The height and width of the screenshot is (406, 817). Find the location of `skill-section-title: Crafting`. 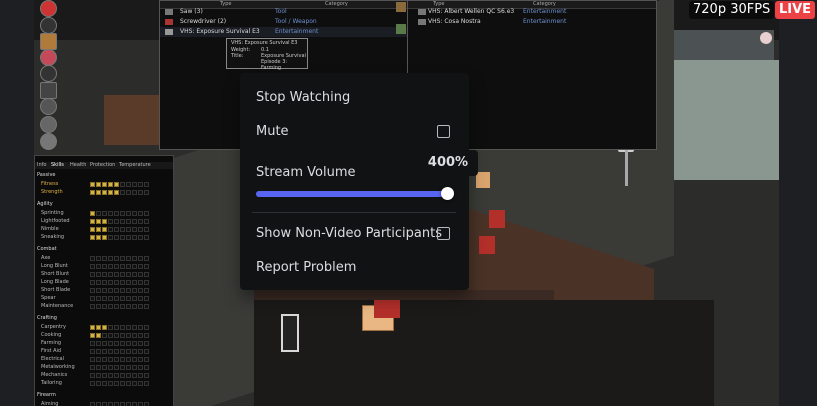

skill-section-title: Crafting is located at coordinates (47, 318).